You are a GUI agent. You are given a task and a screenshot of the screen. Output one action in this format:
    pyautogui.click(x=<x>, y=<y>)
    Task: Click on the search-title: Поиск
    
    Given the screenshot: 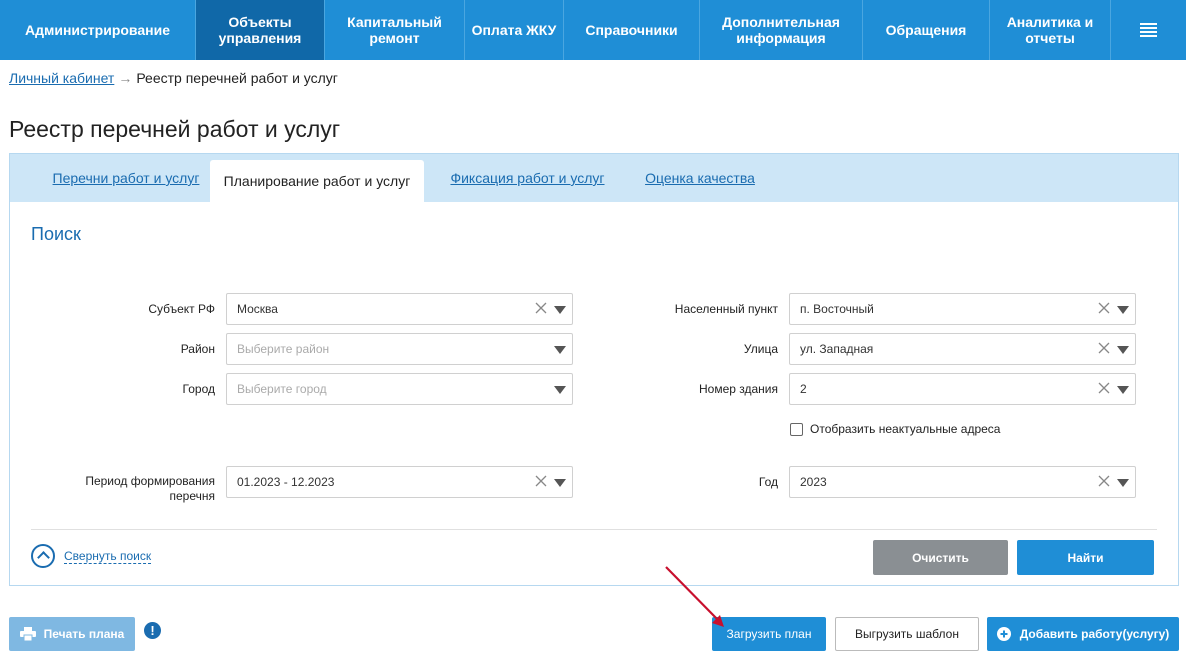 What is the action you would take?
    pyautogui.click(x=56, y=234)
    